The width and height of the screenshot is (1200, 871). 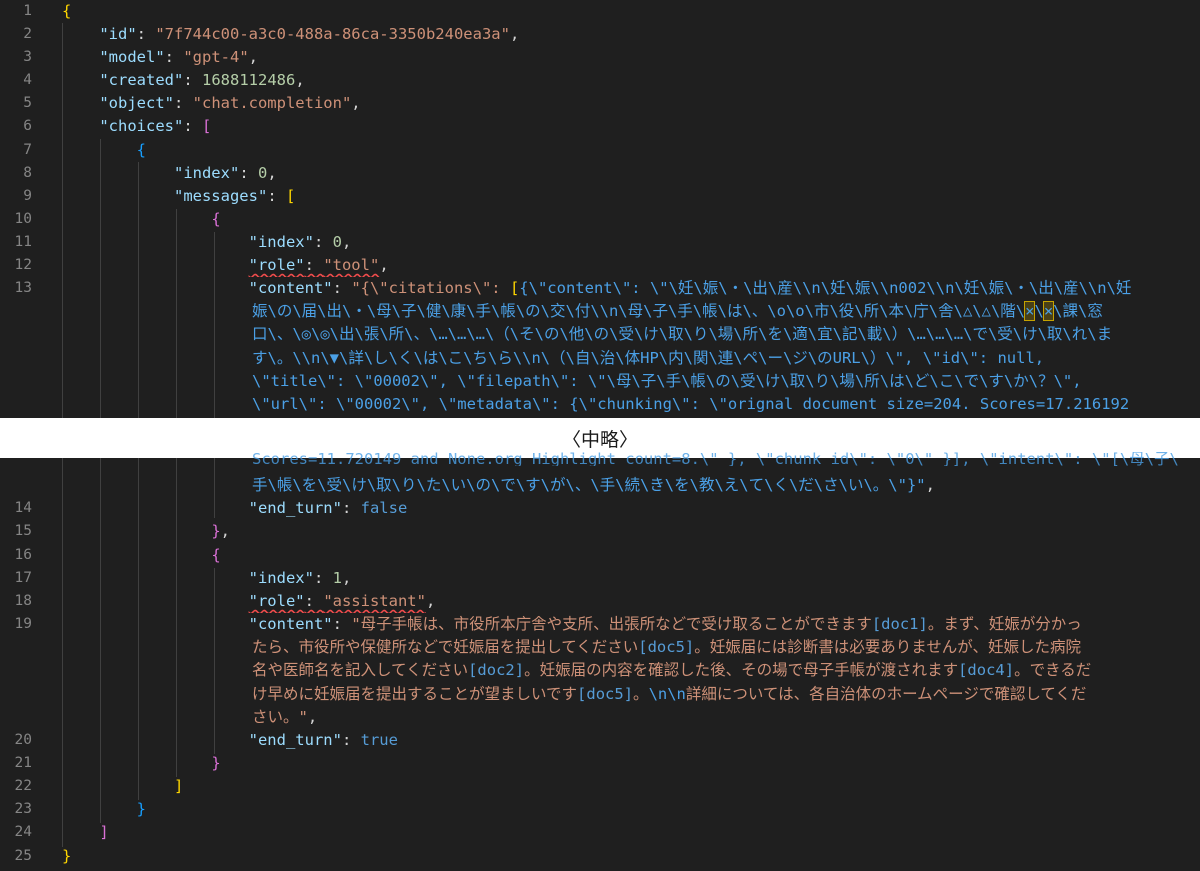 What do you see at coordinates (886, 694) in the screenshot?
I see `json-string: 詳細については、各自治体のホームページで確認してくだ` at bounding box center [886, 694].